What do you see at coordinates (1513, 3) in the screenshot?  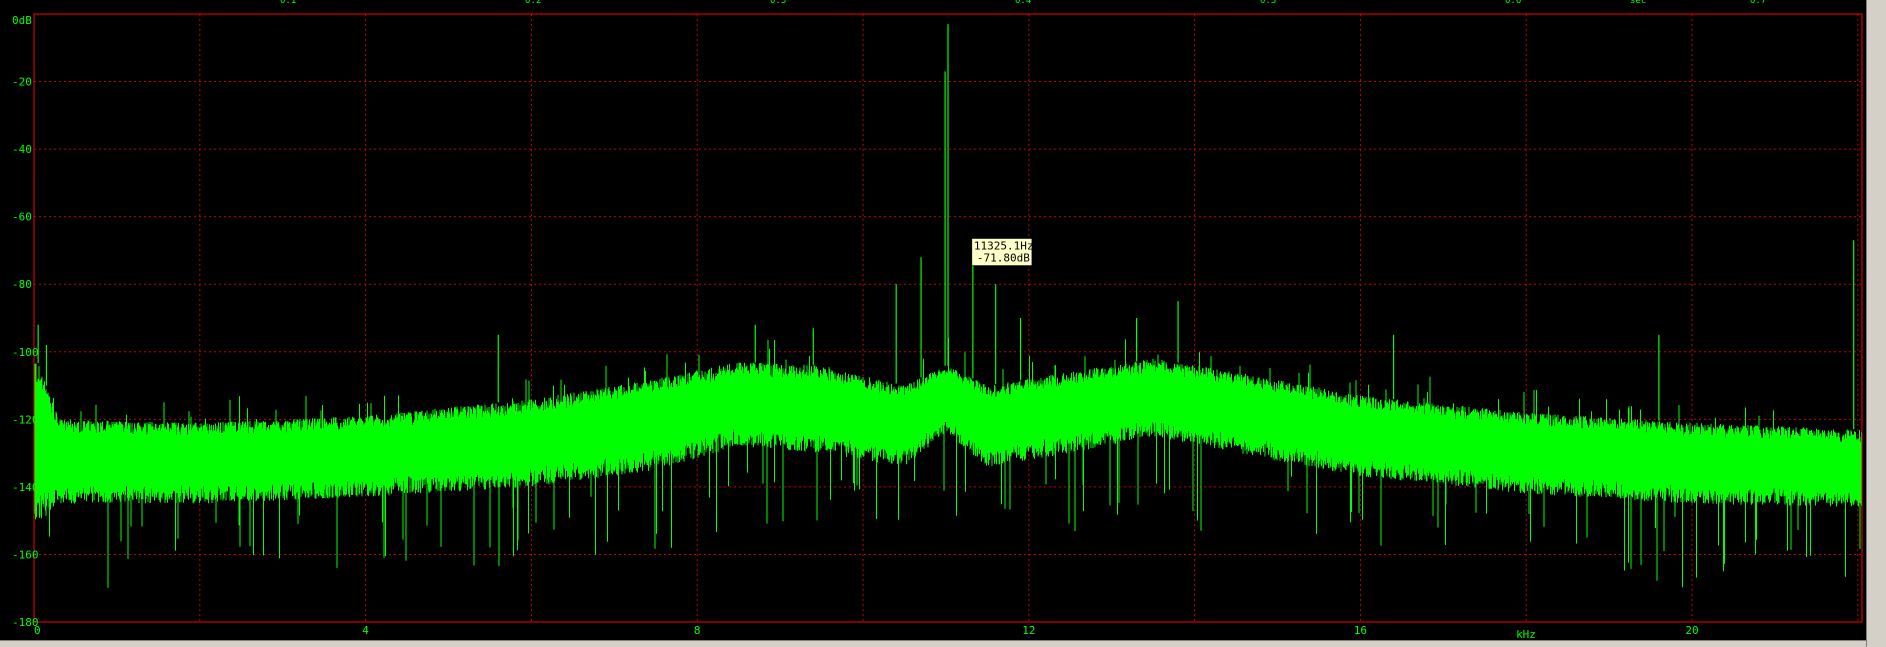 I see `time-axis-tick-label: 0.6` at bounding box center [1513, 3].